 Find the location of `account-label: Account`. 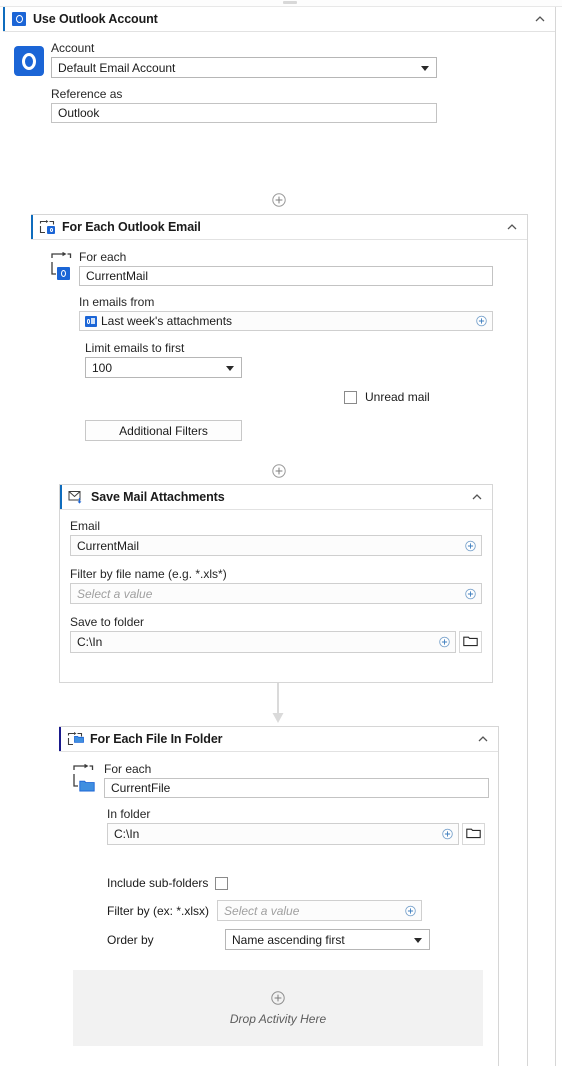

account-label: Account is located at coordinates (73, 48).